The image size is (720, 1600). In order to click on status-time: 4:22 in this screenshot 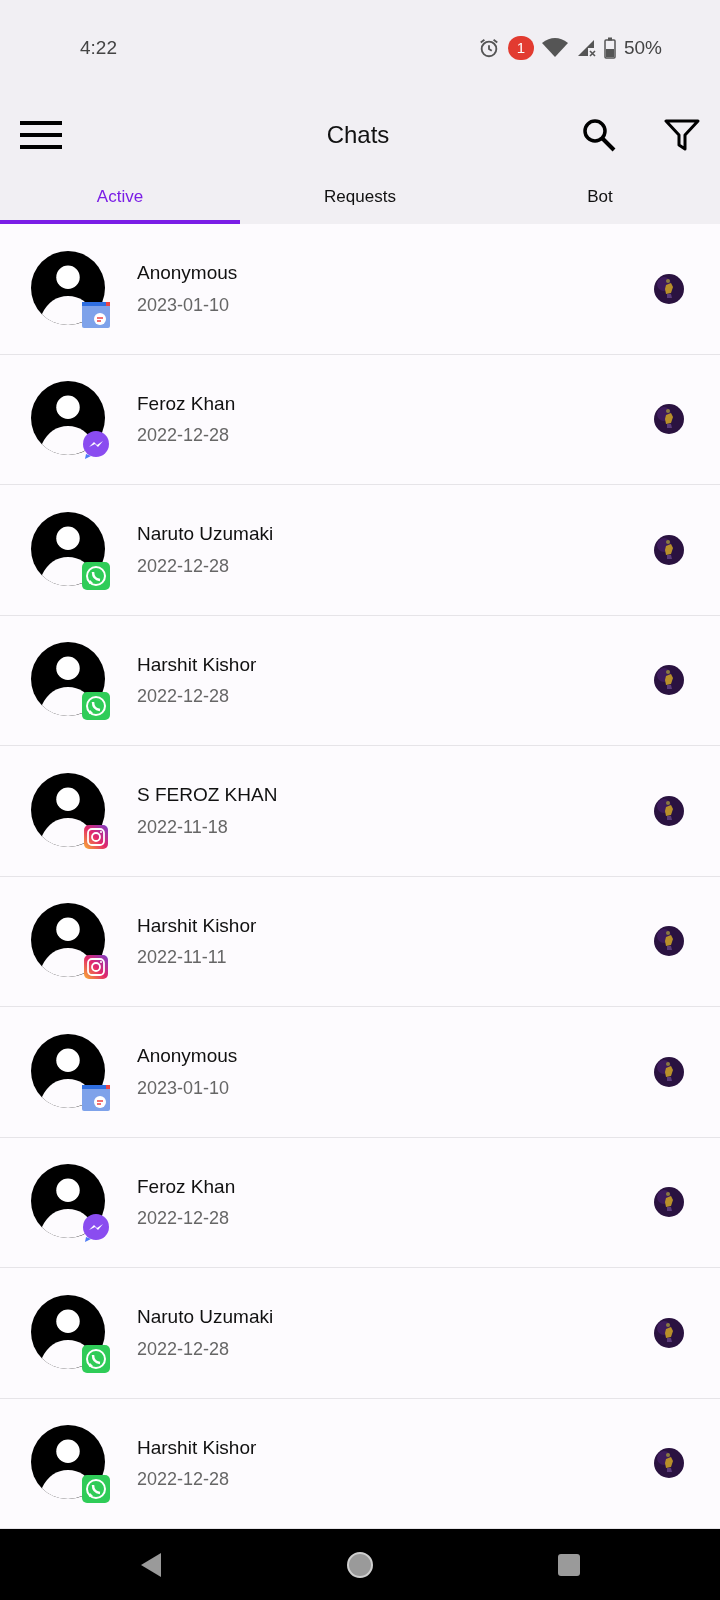, I will do `click(98, 47)`.